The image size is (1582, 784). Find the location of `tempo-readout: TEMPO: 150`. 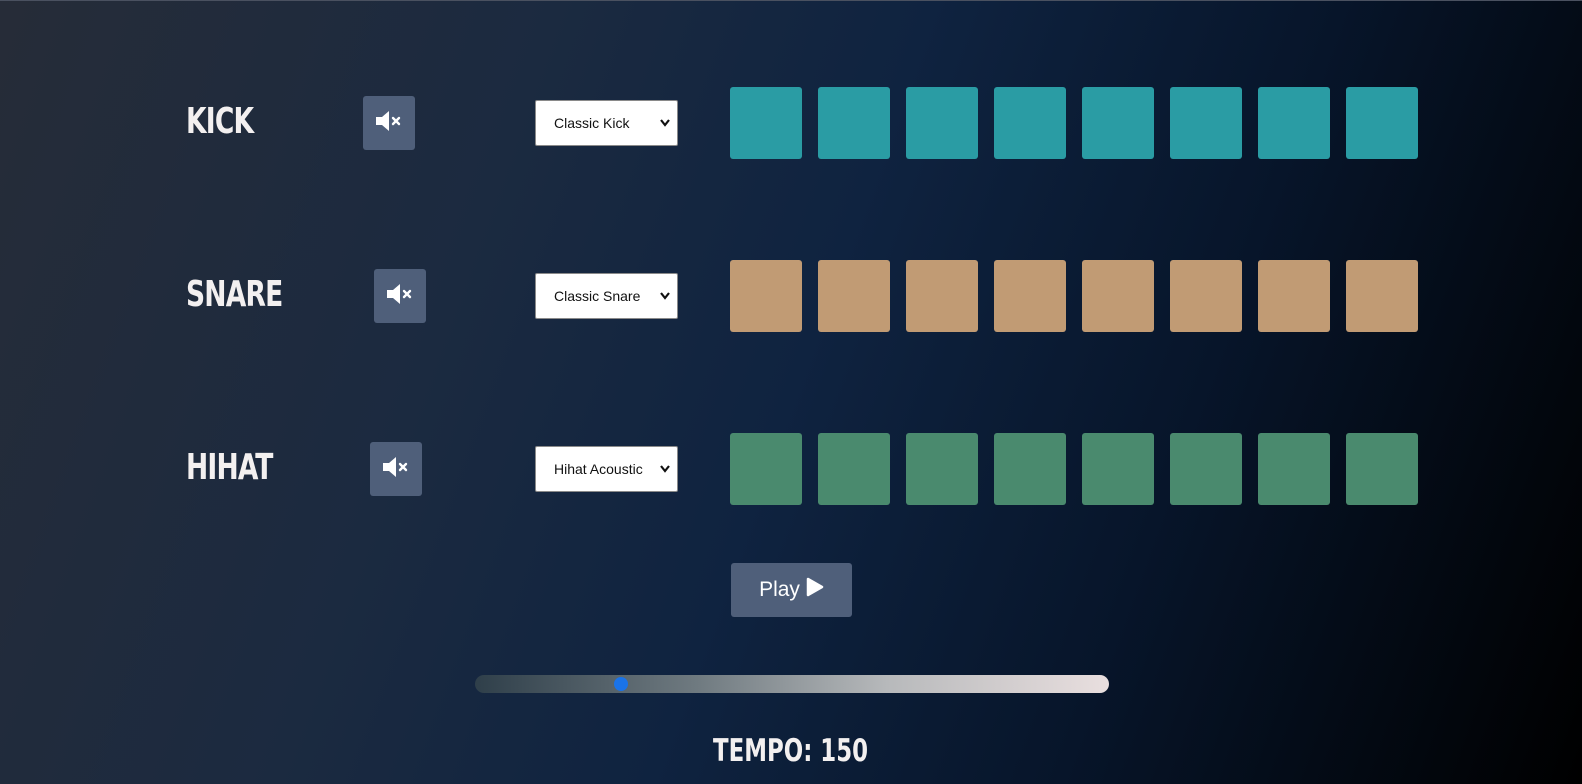

tempo-readout: TEMPO: 150 is located at coordinates (791, 751).